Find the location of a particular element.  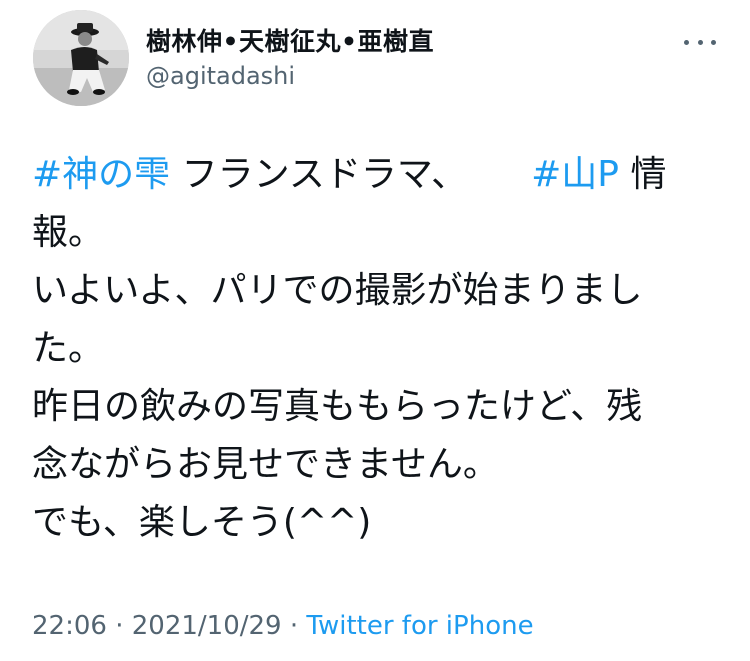

tweet-line: いよいよ、パリでの撮影が始まりまし is located at coordinates (337, 290).